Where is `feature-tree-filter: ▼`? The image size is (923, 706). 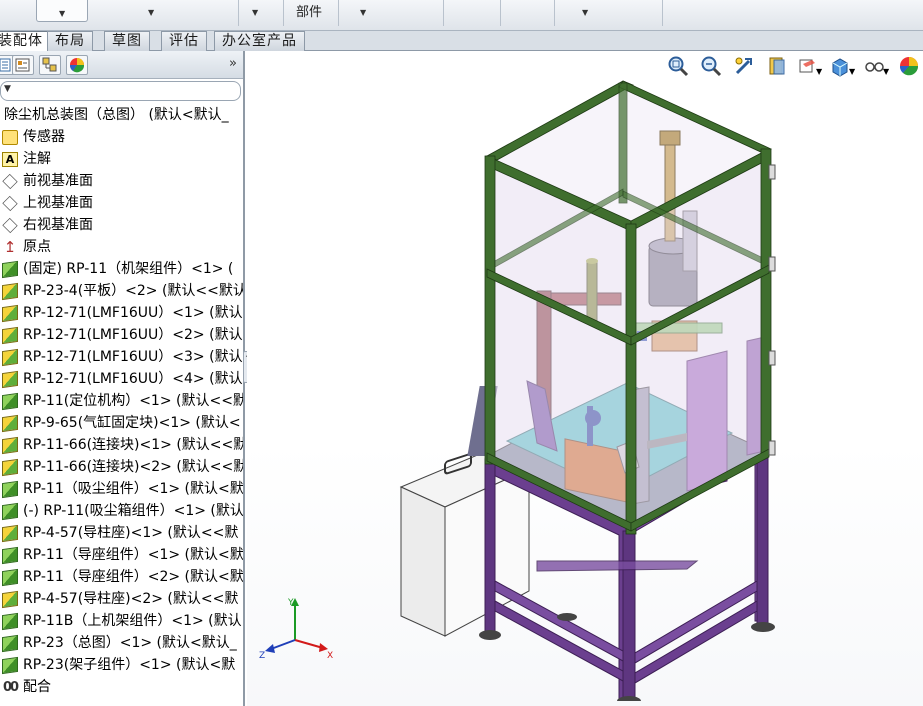 feature-tree-filter: ▼ is located at coordinates (120, 91).